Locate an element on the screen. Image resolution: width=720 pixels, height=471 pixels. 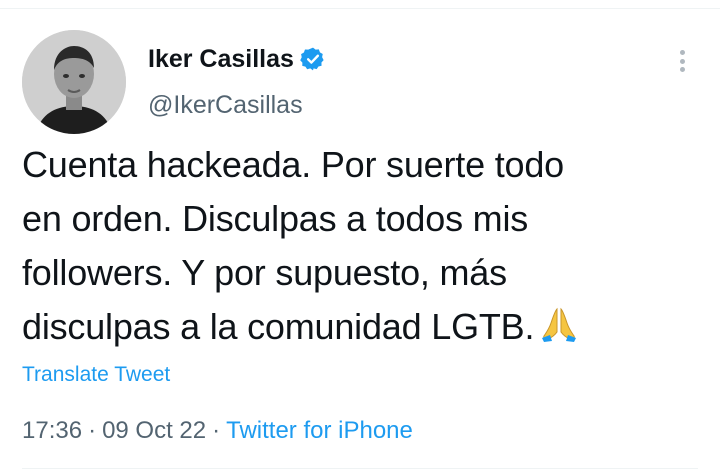
author-display-name: Iker Casillas is located at coordinates (221, 59).